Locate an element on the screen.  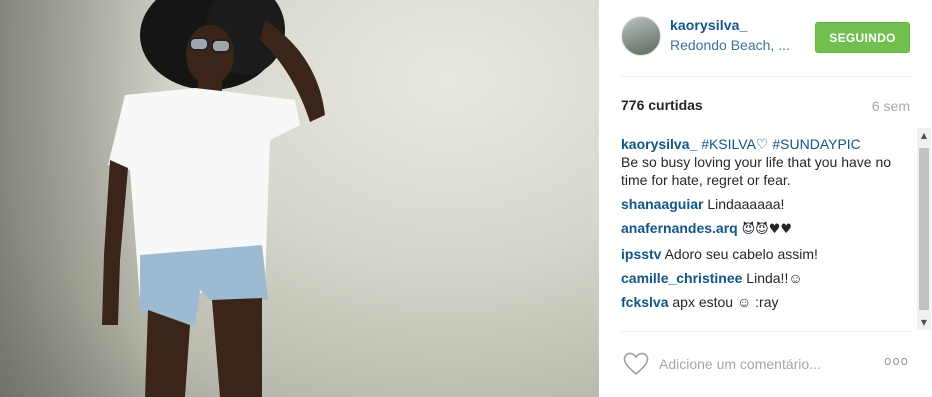
scrollbar-thumb is located at coordinates (924, 229).